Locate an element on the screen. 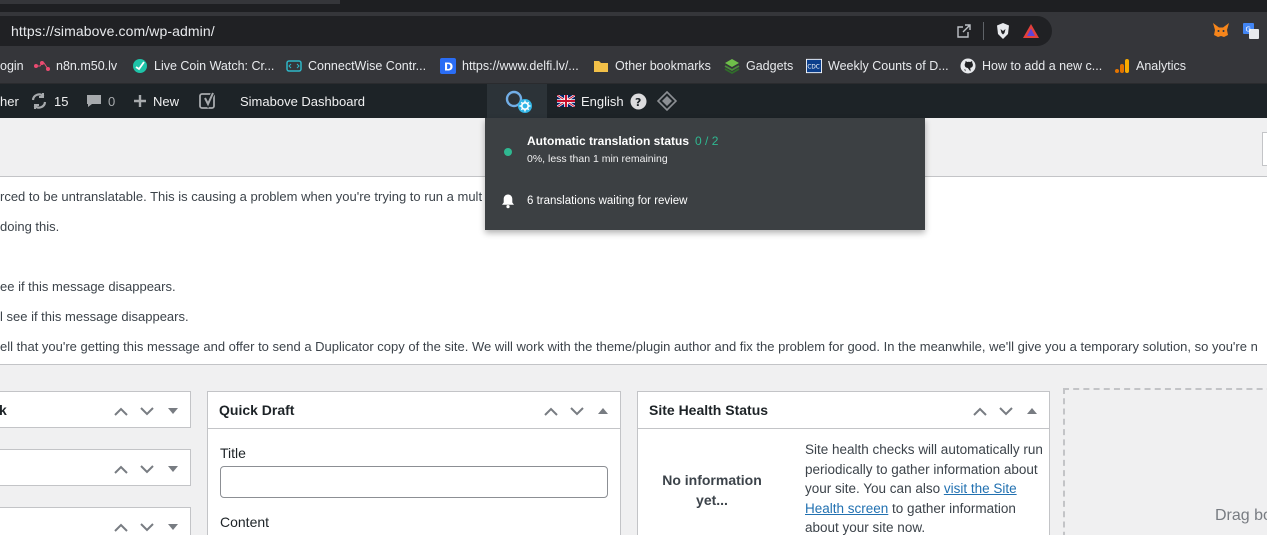 Image resolution: width=1267 pixels, height=535 pixels. draft-title-input is located at coordinates (414, 482).